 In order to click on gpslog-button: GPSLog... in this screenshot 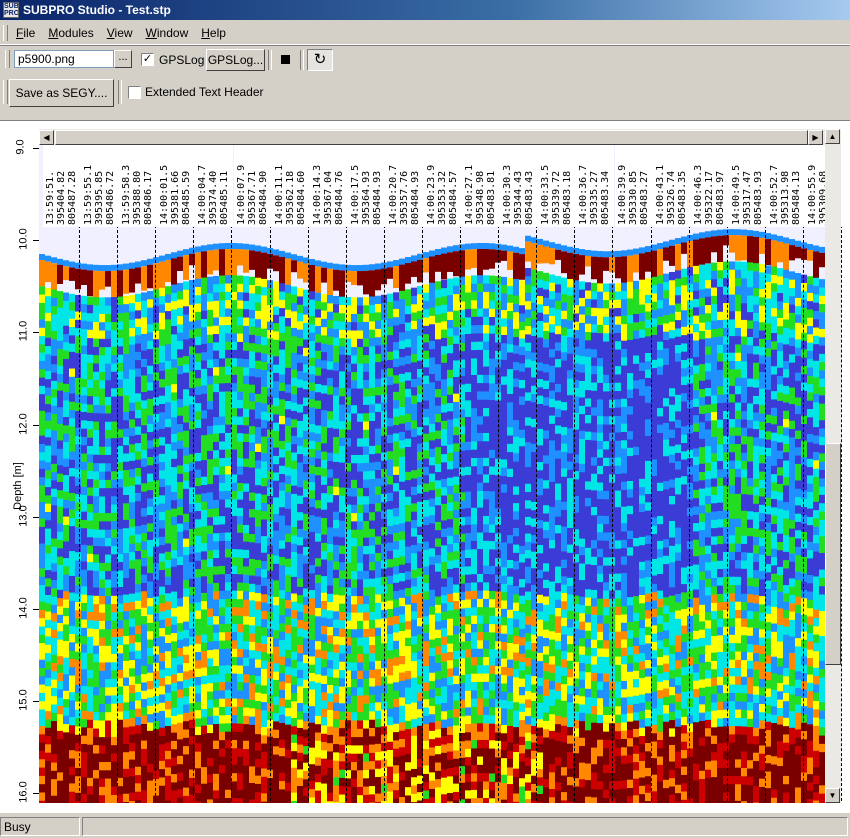, I will do `click(235, 60)`.